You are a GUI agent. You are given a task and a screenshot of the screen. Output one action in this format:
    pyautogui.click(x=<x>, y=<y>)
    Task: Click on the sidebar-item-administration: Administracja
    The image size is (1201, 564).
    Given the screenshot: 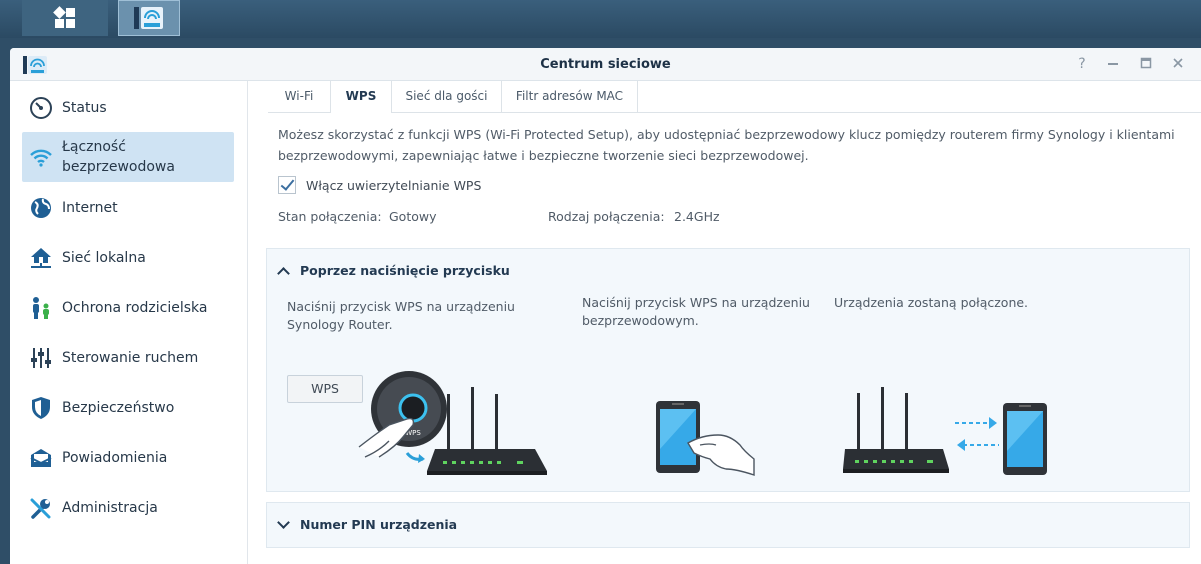 What is the action you would take?
    pyautogui.click(x=128, y=508)
    